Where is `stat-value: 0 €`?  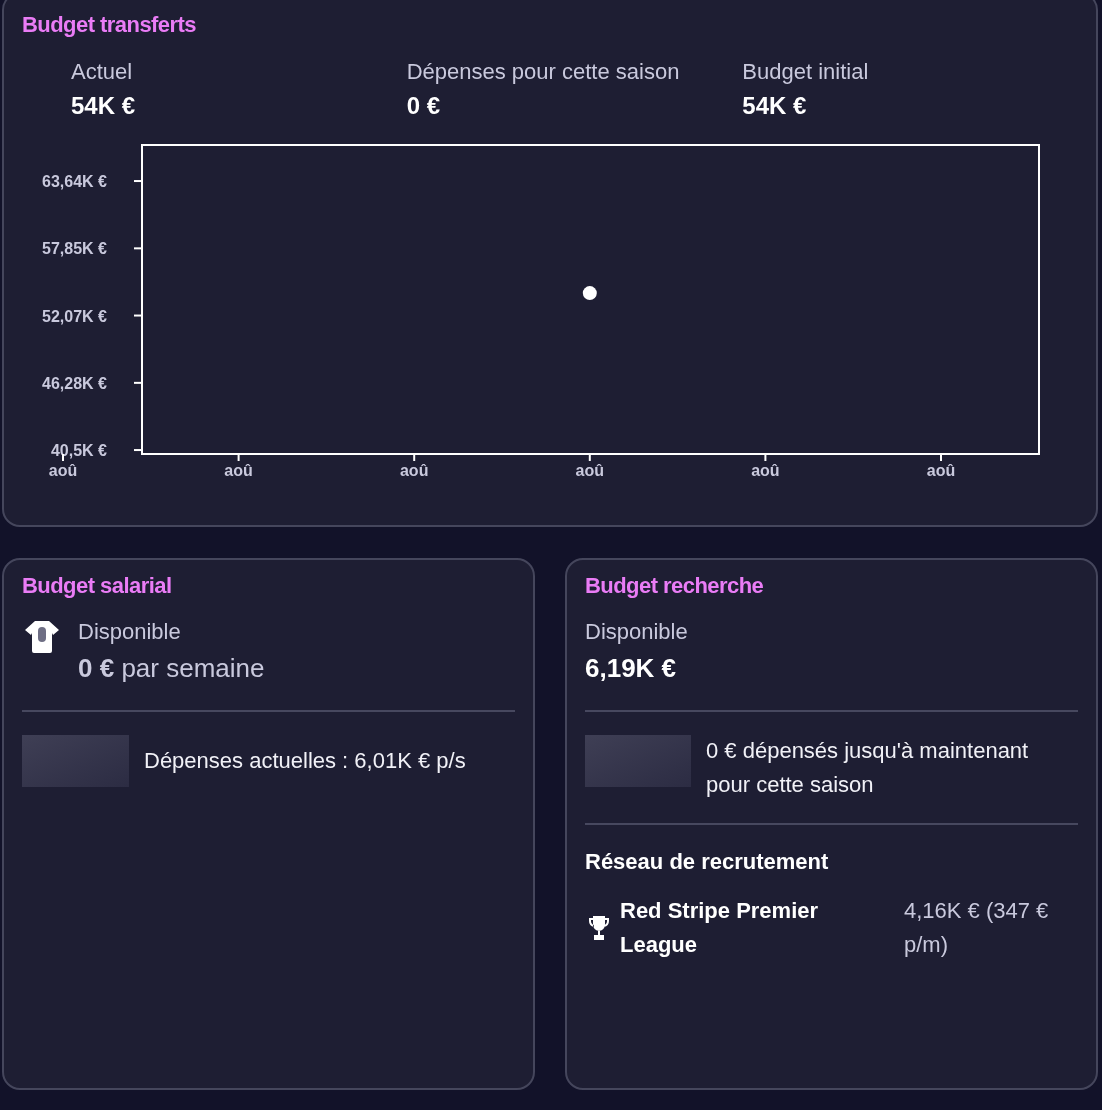
stat-value: 0 € is located at coordinates (423, 106).